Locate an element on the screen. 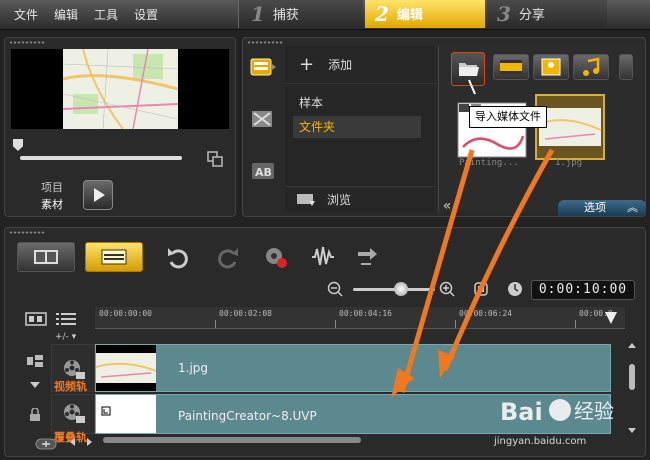 This screenshot has width=650, height=460. library-content: Painting... 1.jpg 导入媒体文件 is located at coordinates (541, 129).